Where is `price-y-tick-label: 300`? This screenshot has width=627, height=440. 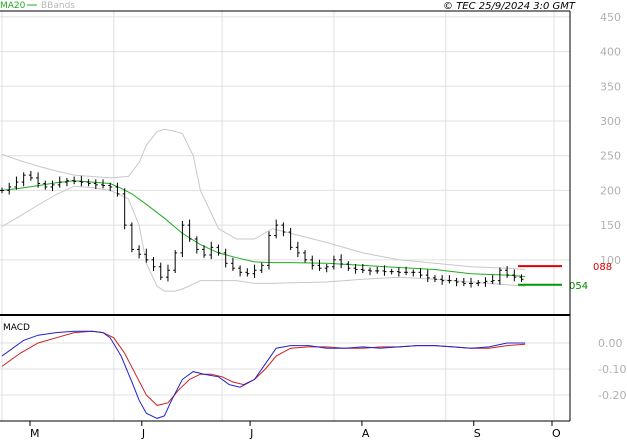
price-y-tick-label: 300 is located at coordinates (610, 121).